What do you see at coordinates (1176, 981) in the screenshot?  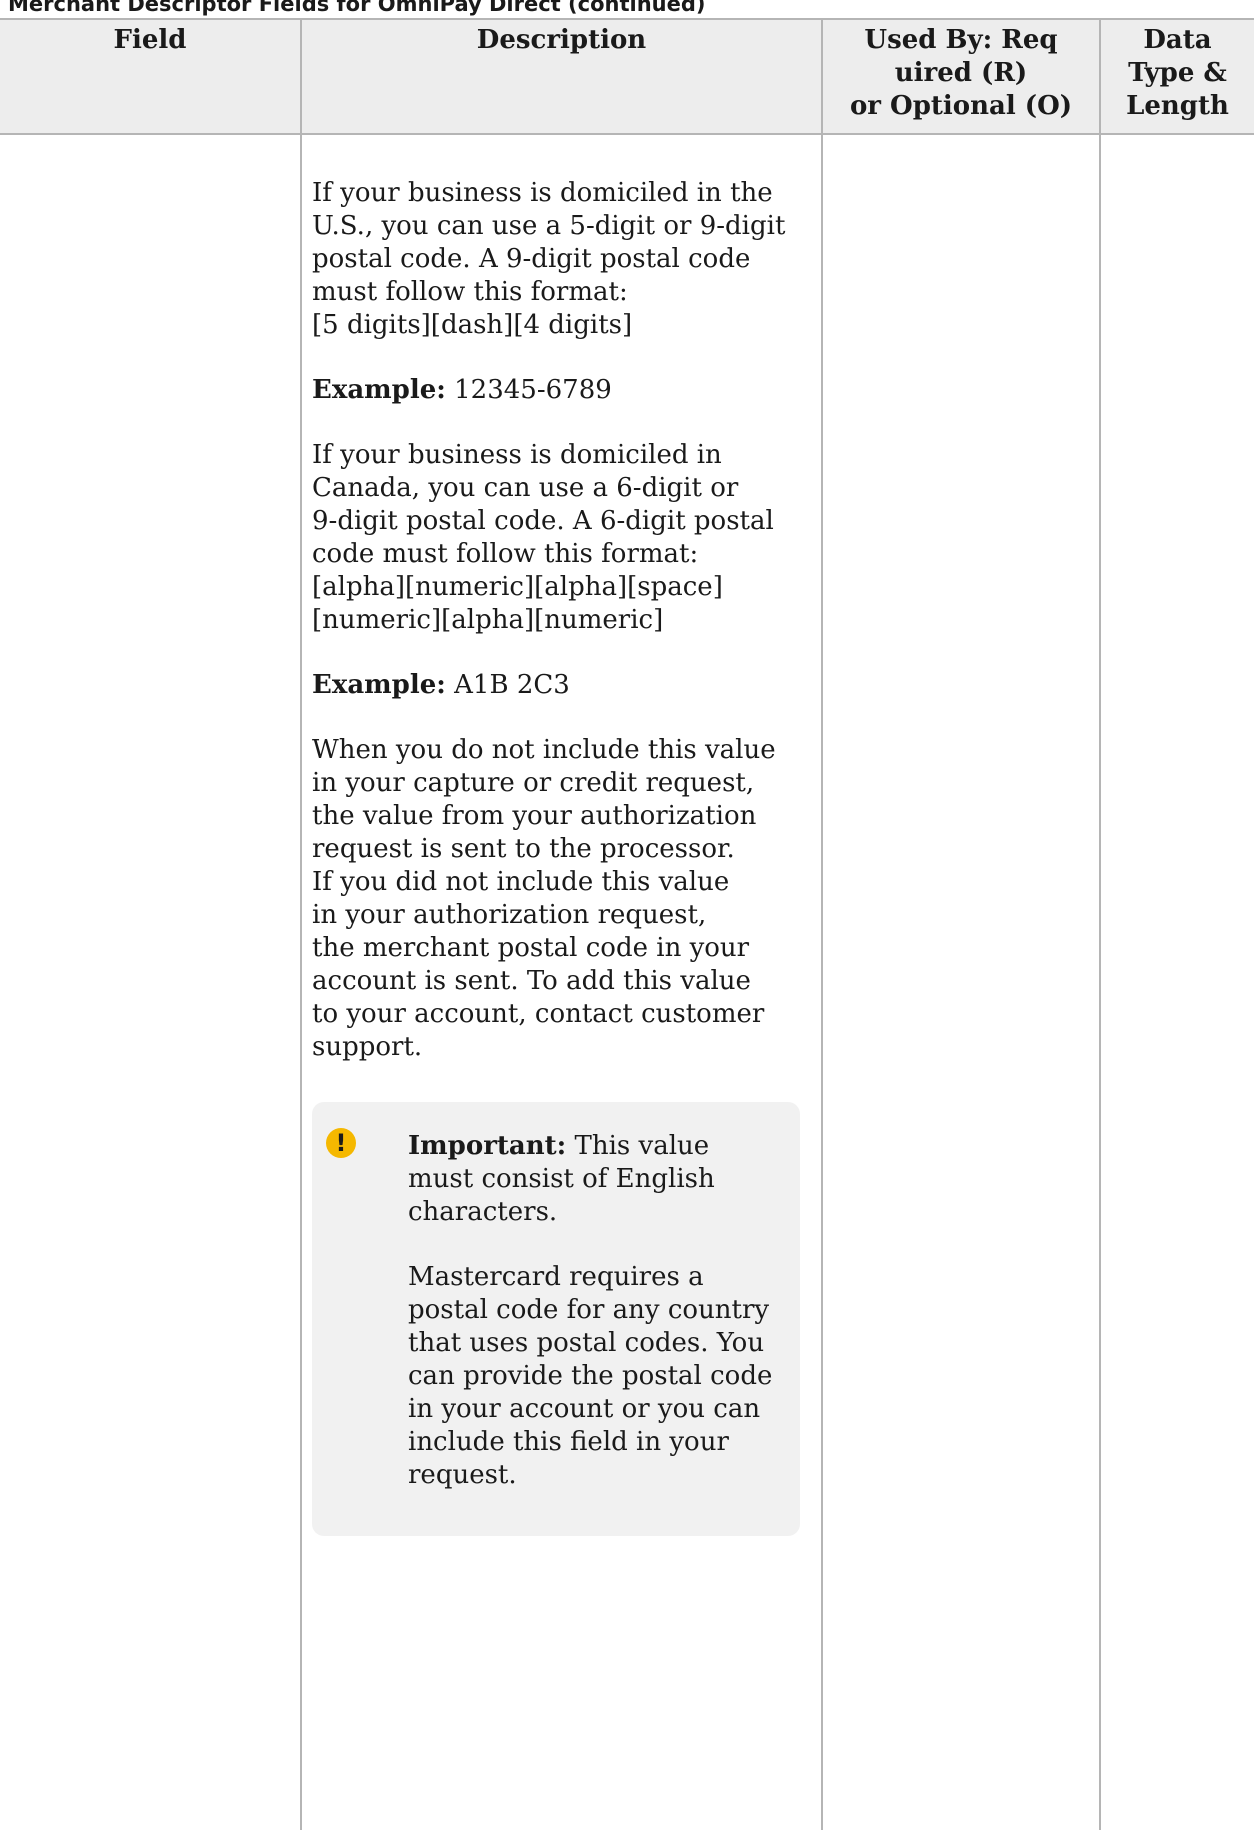 I see `data-type-cell` at bounding box center [1176, 981].